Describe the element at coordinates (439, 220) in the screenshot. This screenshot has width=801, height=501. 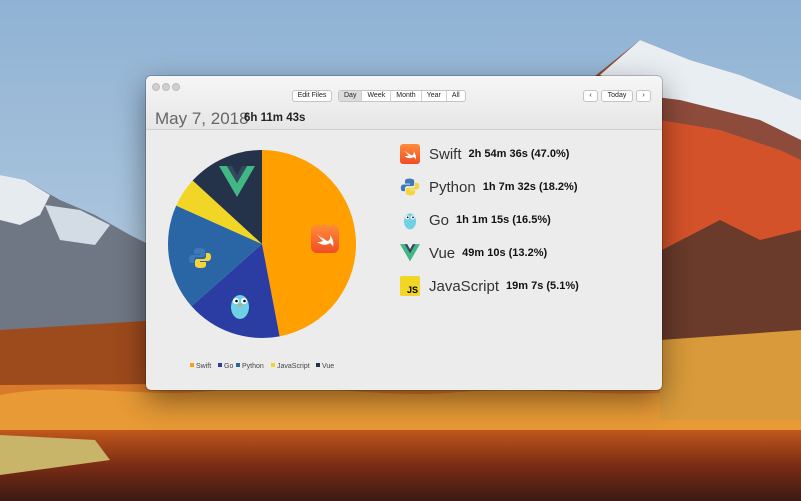
I see `language-name: Go` at that location.